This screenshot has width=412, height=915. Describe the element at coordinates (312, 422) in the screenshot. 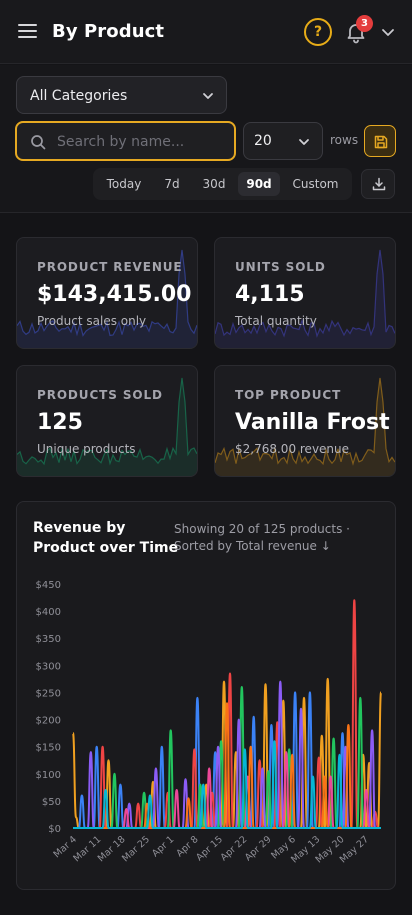

I see `stat-value: Vanilla Frost` at that location.